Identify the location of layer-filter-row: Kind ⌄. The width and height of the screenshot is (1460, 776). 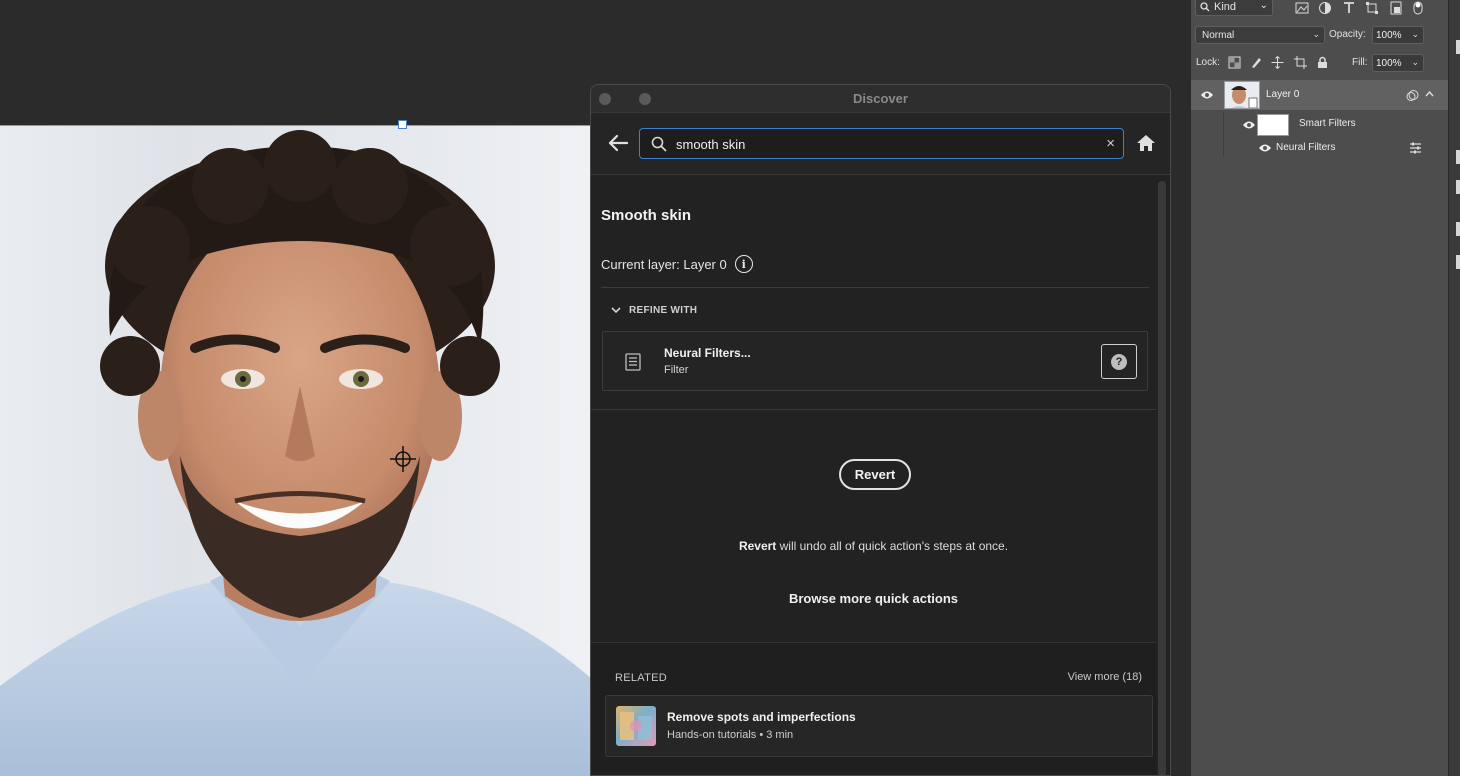
(1320, 10).